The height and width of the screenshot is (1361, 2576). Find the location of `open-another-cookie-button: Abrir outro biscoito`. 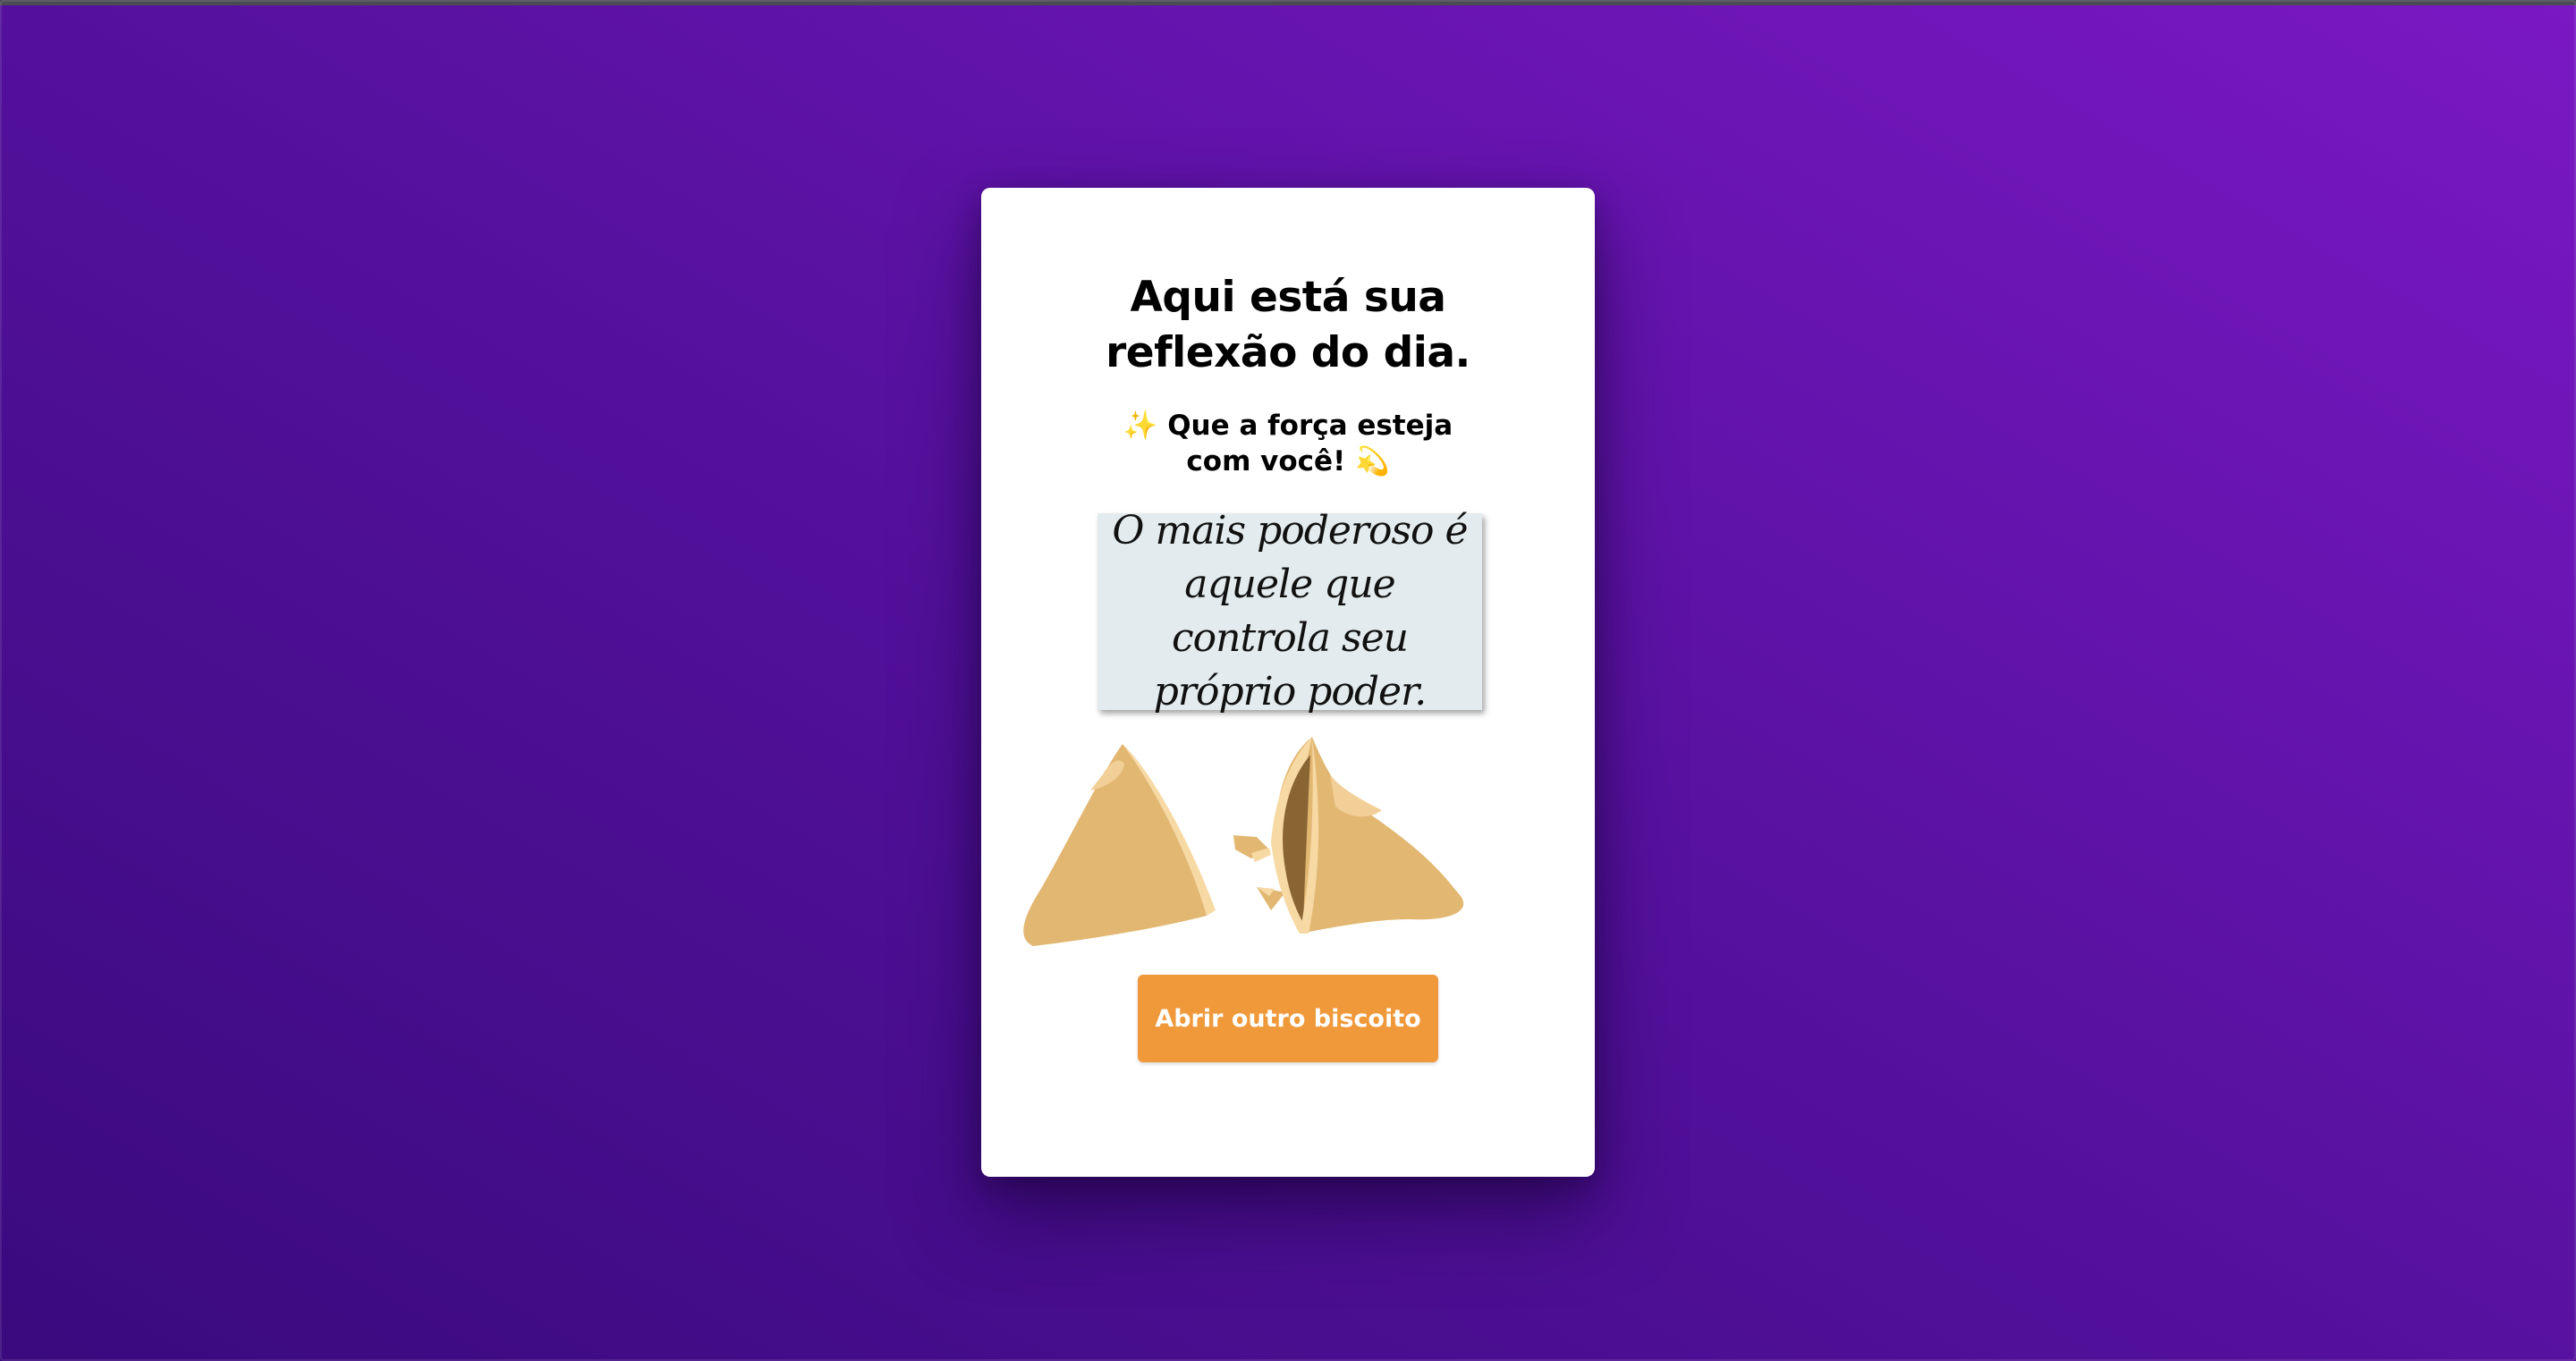

open-another-cookie-button: Abrir outro biscoito is located at coordinates (1288, 1018).